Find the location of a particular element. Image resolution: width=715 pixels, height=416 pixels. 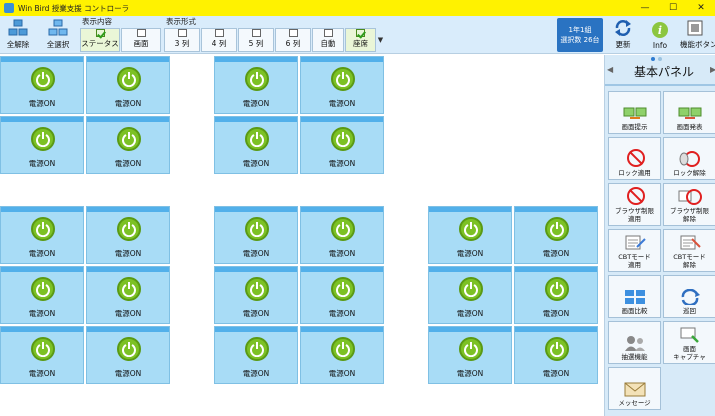

selected-count: 選択数 26台 is located at coordinates (580, 40).